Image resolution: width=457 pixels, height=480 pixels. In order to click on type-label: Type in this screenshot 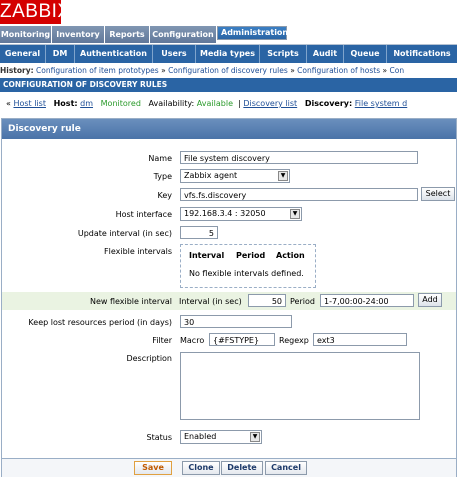, I will do `click(162, 176)`.